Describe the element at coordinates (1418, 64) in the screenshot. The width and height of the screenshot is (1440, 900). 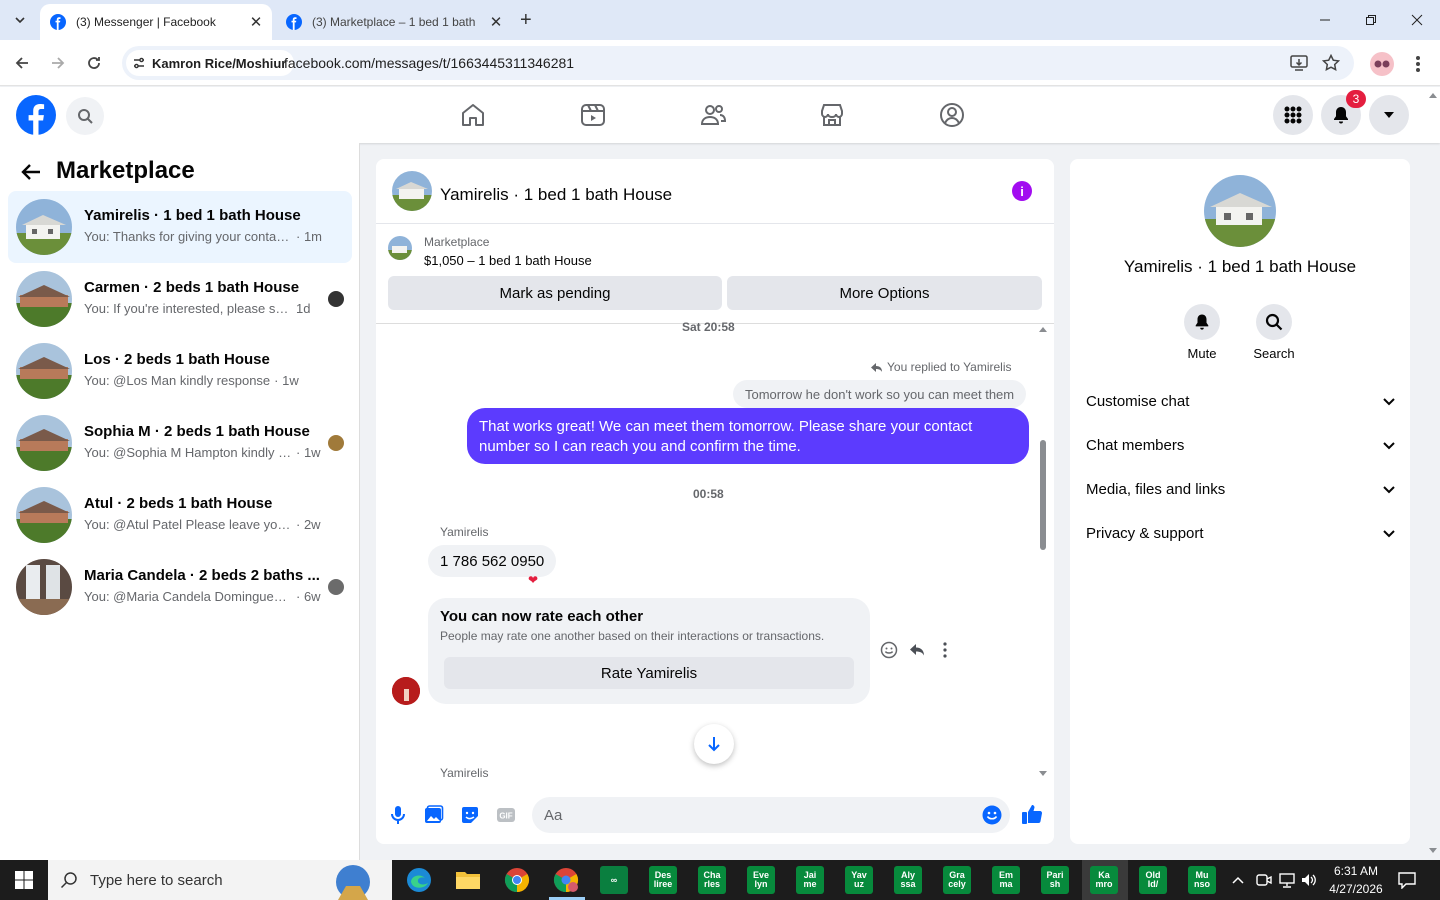
I see `browser-menu-button` at that location.